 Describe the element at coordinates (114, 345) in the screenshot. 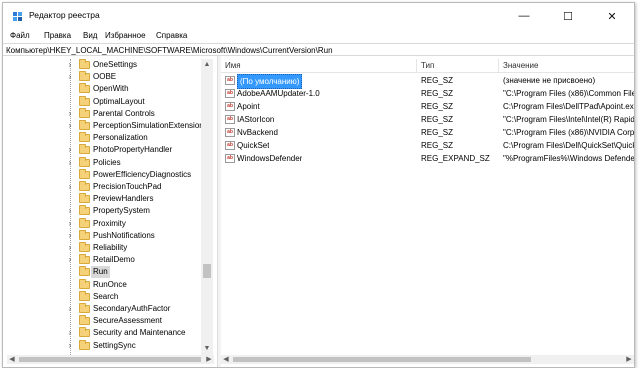

I see `tree-item-label: SettingSync` at that location.